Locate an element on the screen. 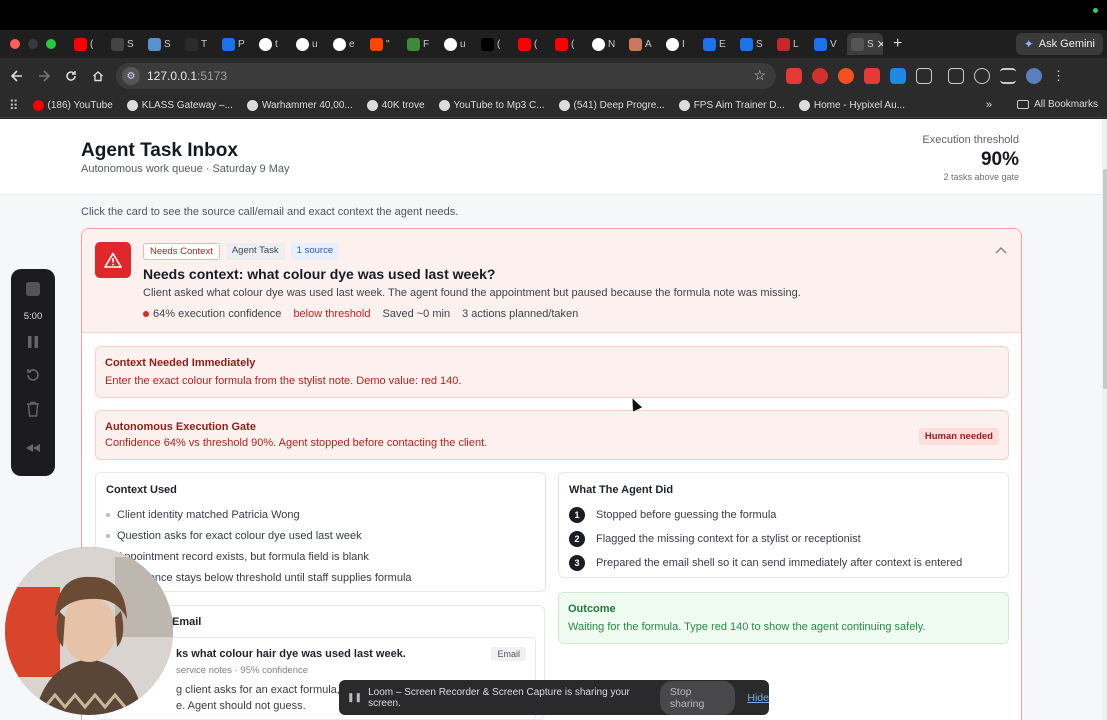 The height and width of the screenshot is (720, 1107). tab-12: ( is located at coordinates (532, 44).